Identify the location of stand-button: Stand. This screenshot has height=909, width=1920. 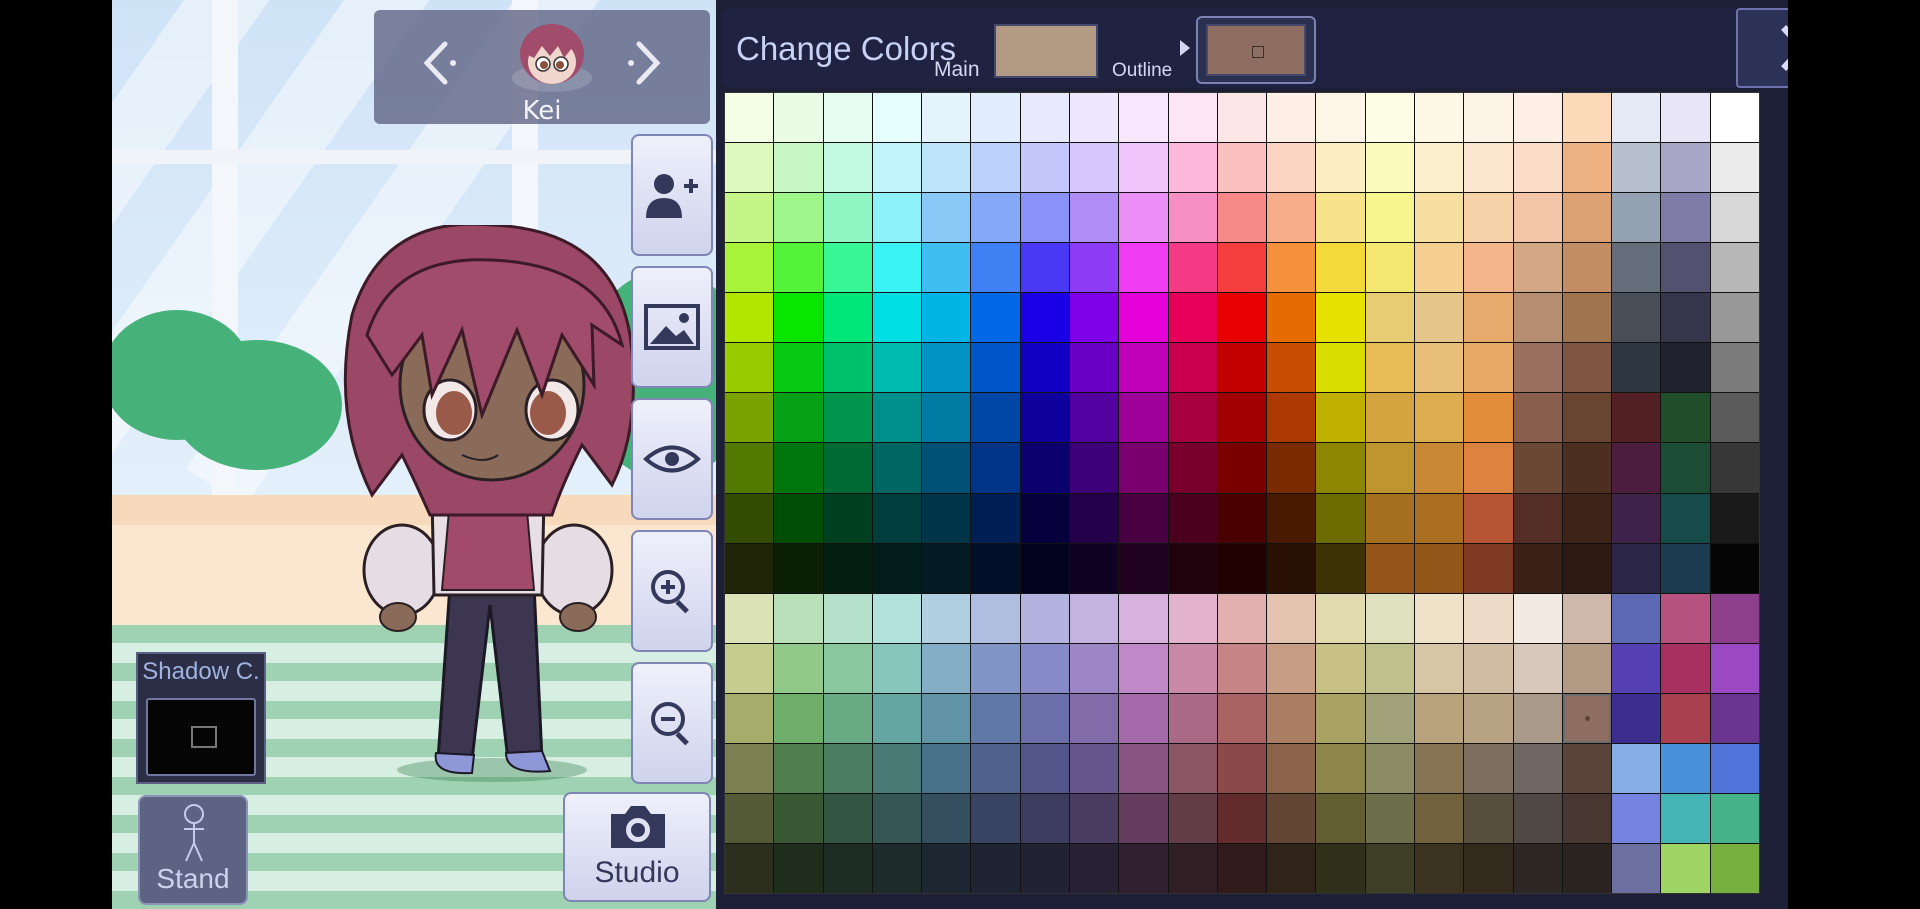
(193, 850).